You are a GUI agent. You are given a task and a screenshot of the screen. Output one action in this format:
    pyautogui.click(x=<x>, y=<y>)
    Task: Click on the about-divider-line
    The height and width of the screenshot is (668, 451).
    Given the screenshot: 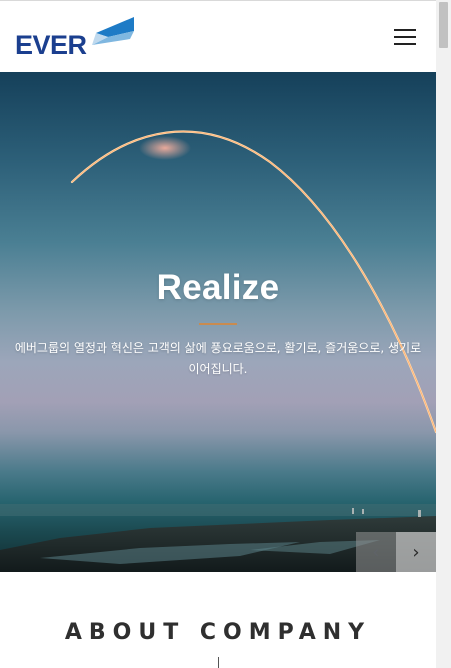 What is the action you would take?
    pyautogui.click(x=218, y=662)
    